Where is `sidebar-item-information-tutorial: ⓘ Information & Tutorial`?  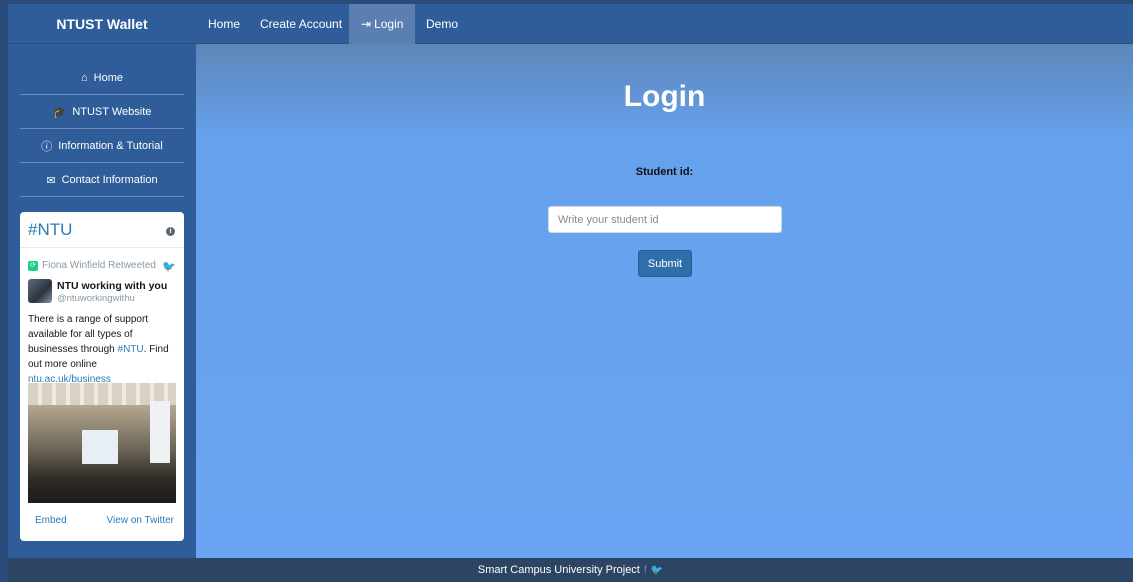 sidebar-item-information-tutorial: ⓘ Information & Tutorial is located at coordinates (102, 146).